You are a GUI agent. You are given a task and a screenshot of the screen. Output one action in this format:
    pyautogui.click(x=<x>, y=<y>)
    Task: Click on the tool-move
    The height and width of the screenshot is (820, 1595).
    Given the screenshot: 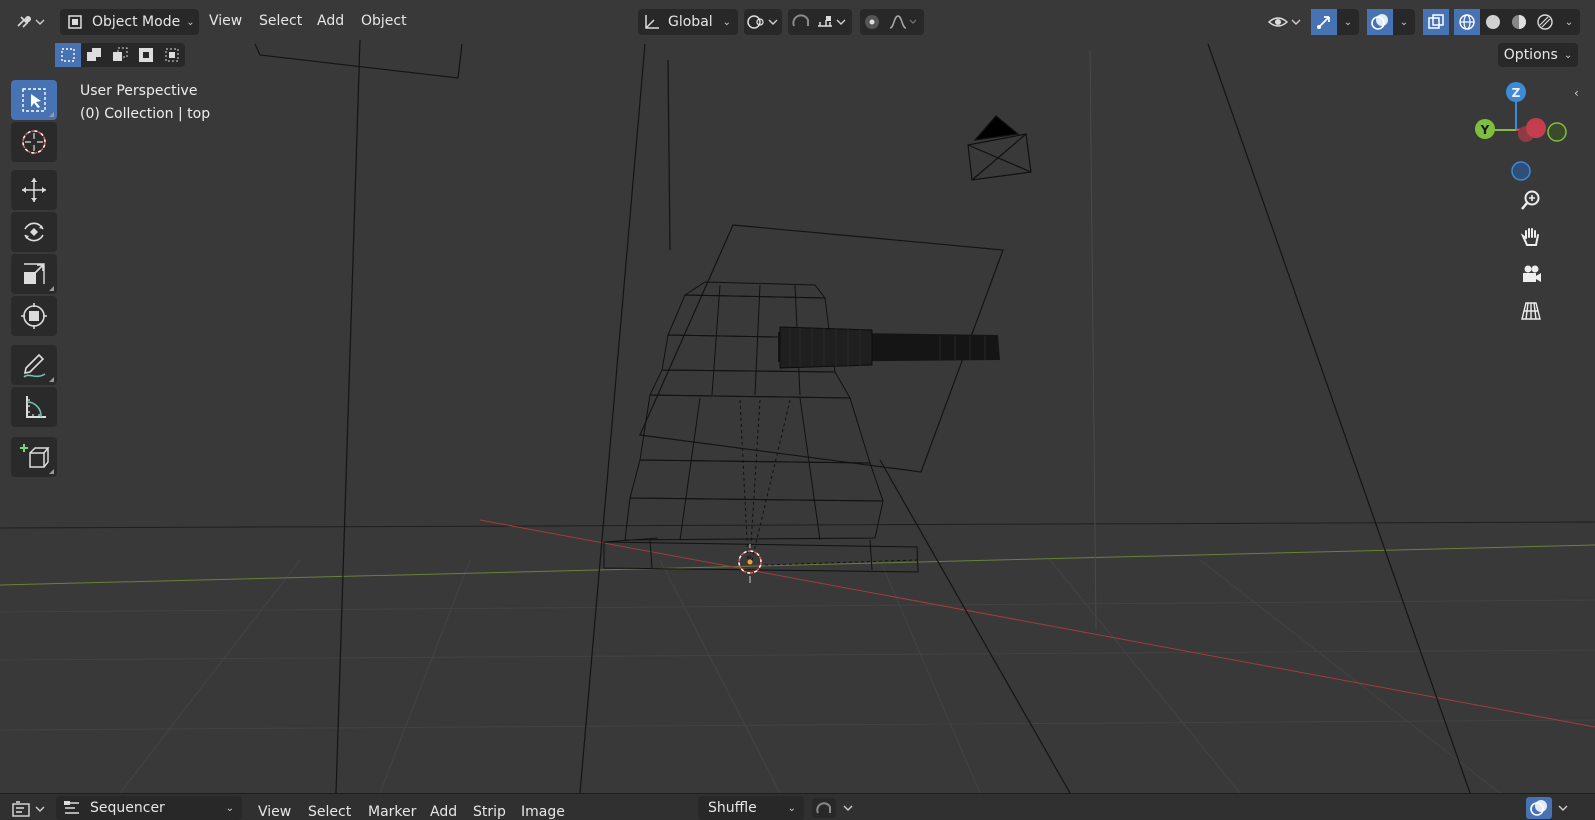 What is the action you would take?
    pyautogui.click(x=34, y=190)
    